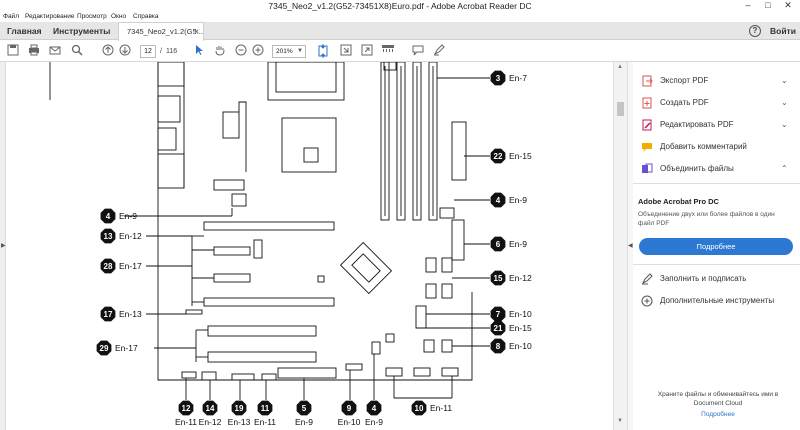  I want to click on export-pdf-icon, so click(647, 81).